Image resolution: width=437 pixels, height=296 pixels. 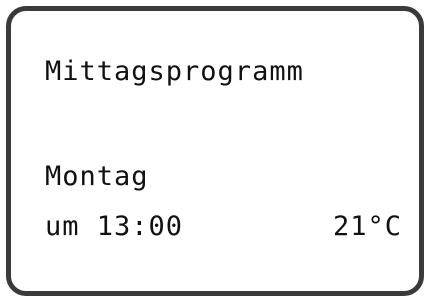 I want to click on temperature-label: 21°C, so click(x=368, y=226).